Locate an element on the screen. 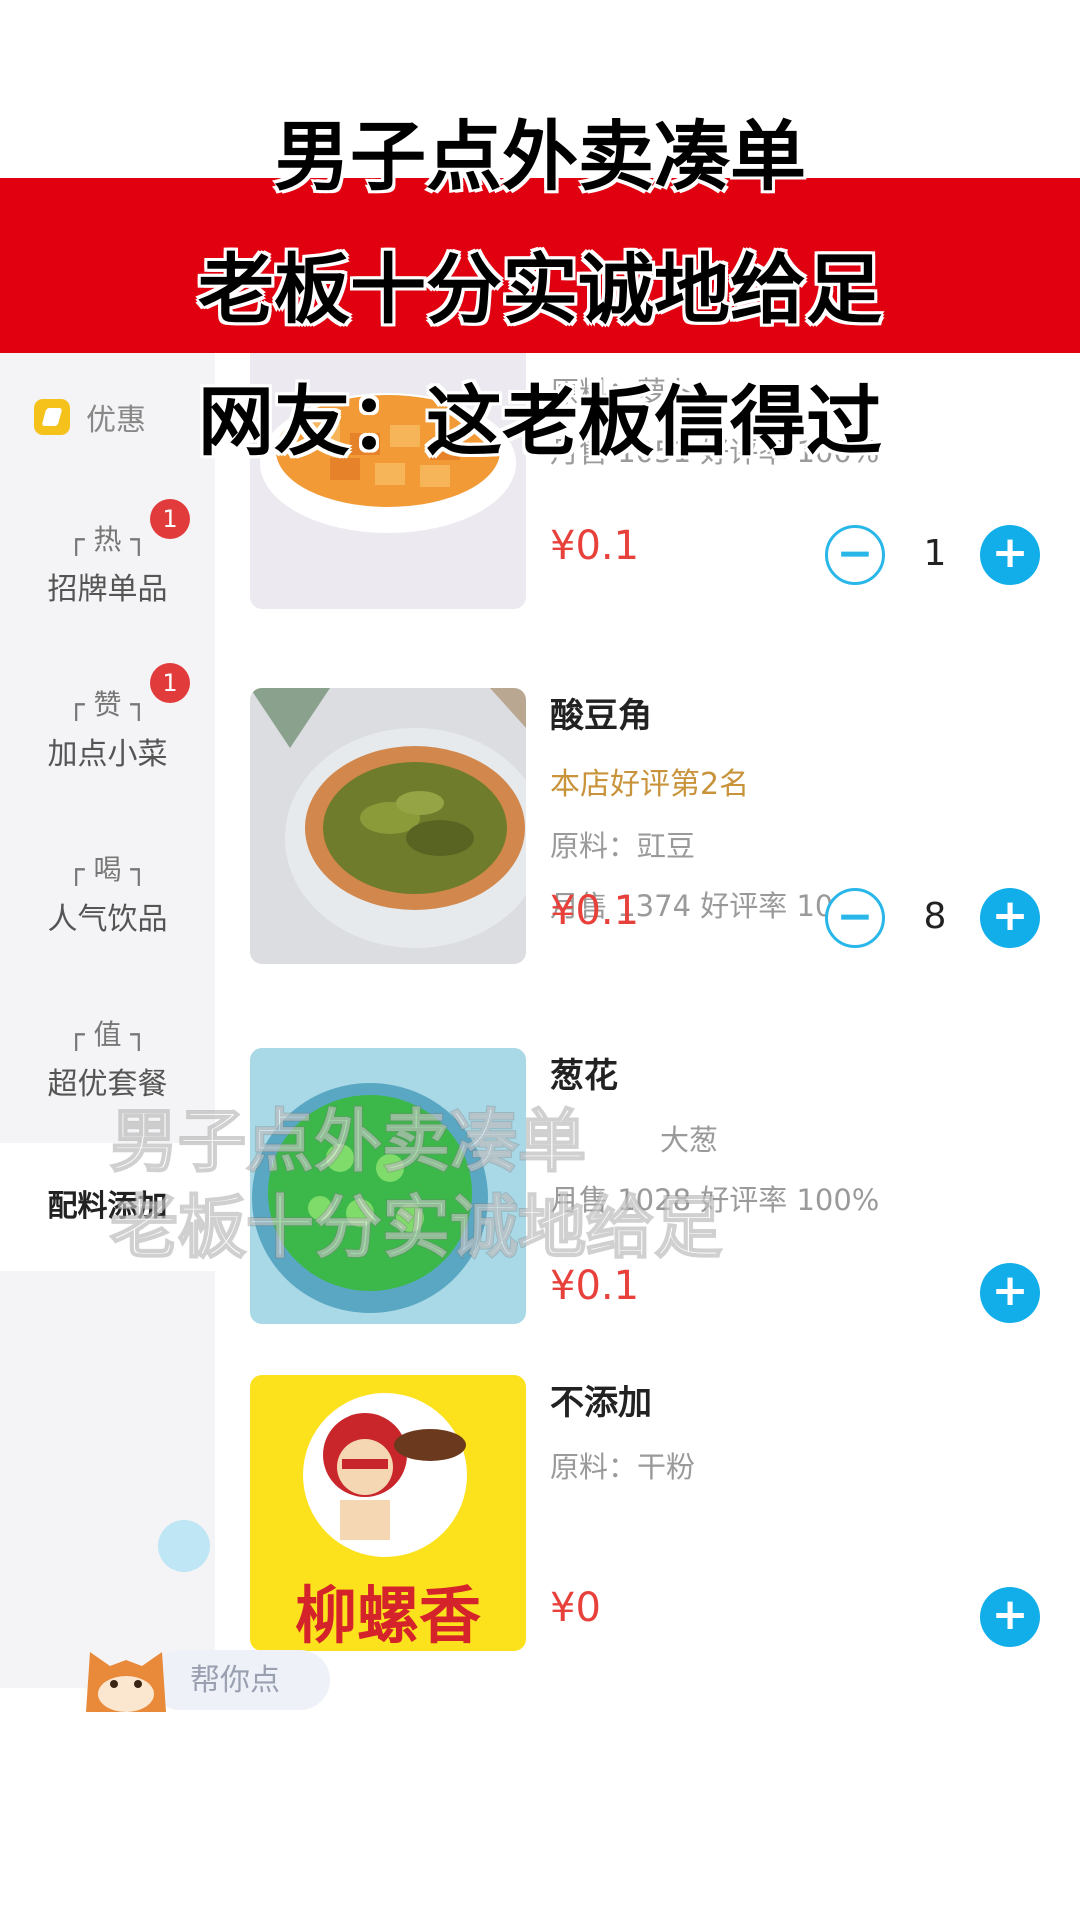 This screenshot has width=1080, height=1920. product-name: 酸豆角 is located at coordinates (601, 716).